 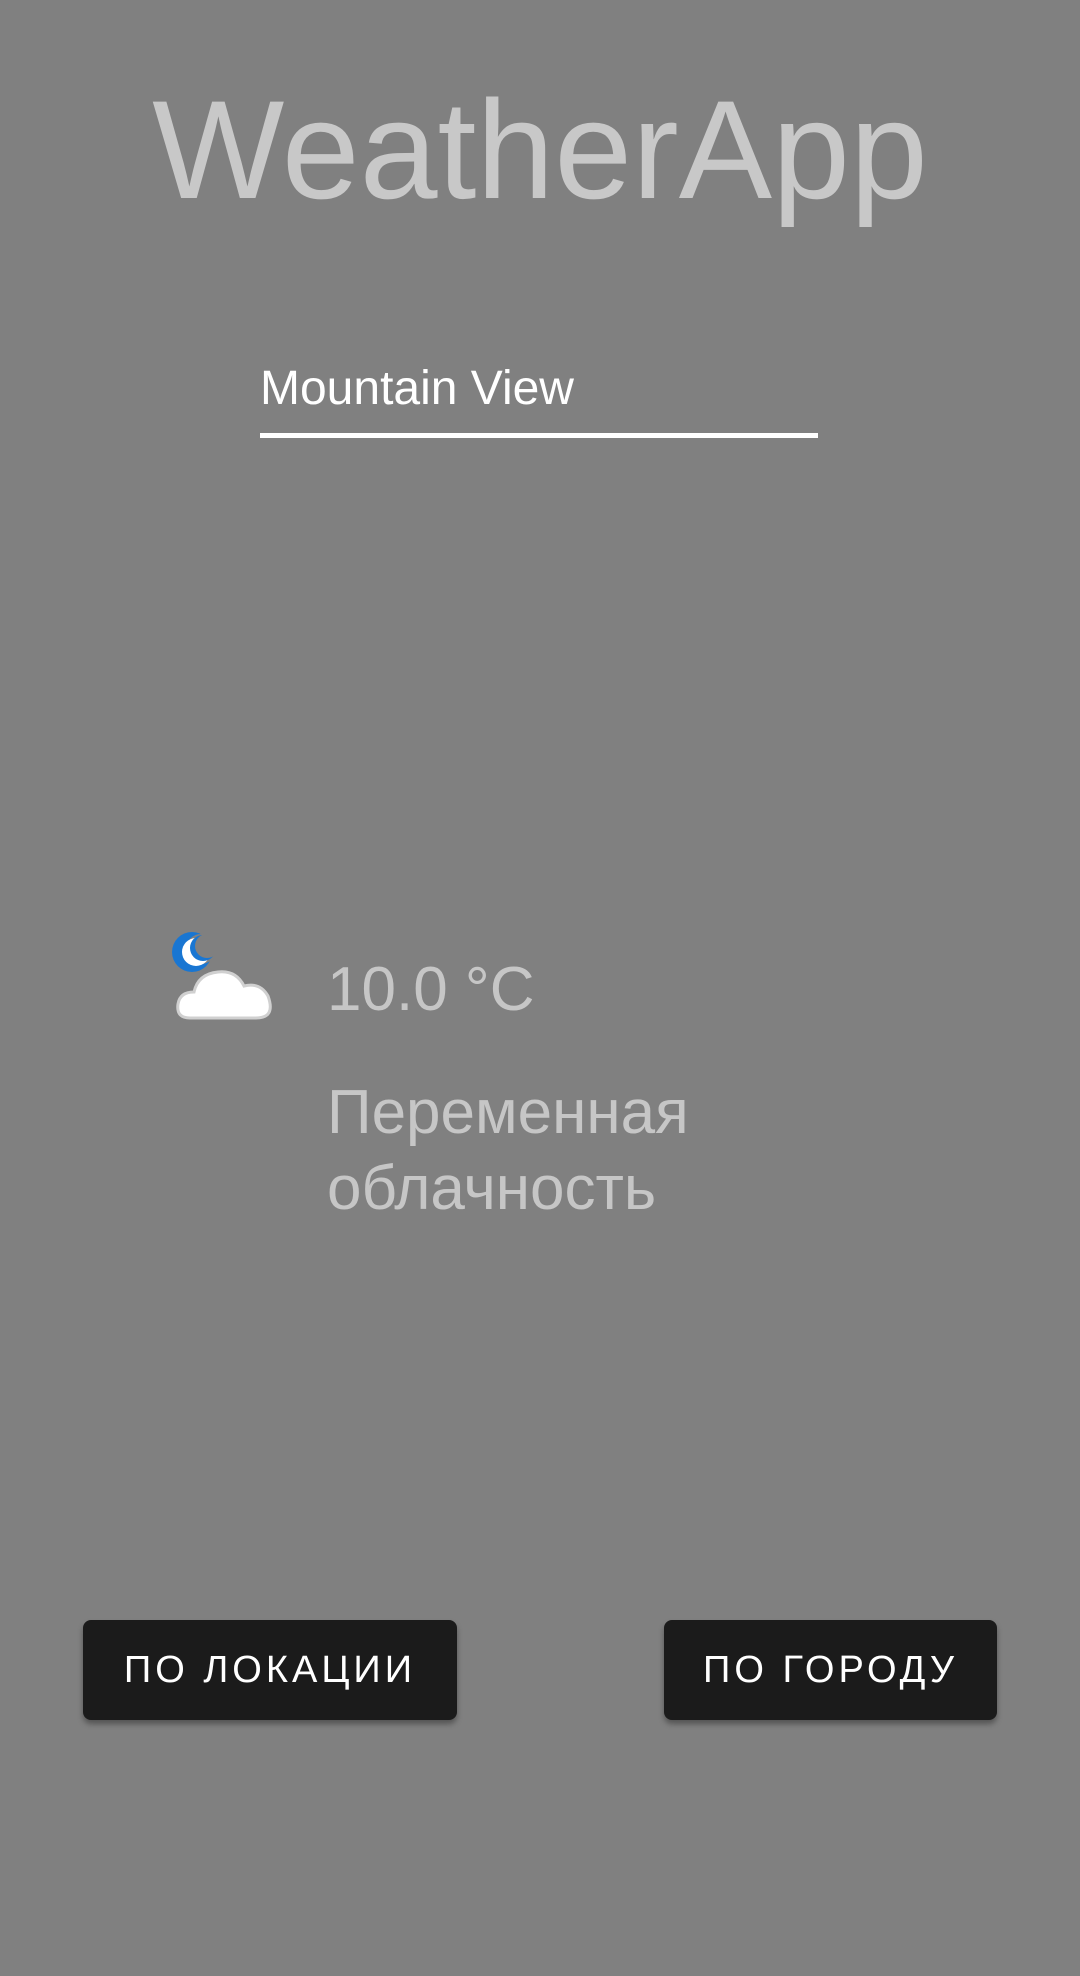 What do you see at coordinates (830, 1670) in the screenshot?
I see `by-city-button: ПО ГОРОДУ` at bounding box center [830, 1670].